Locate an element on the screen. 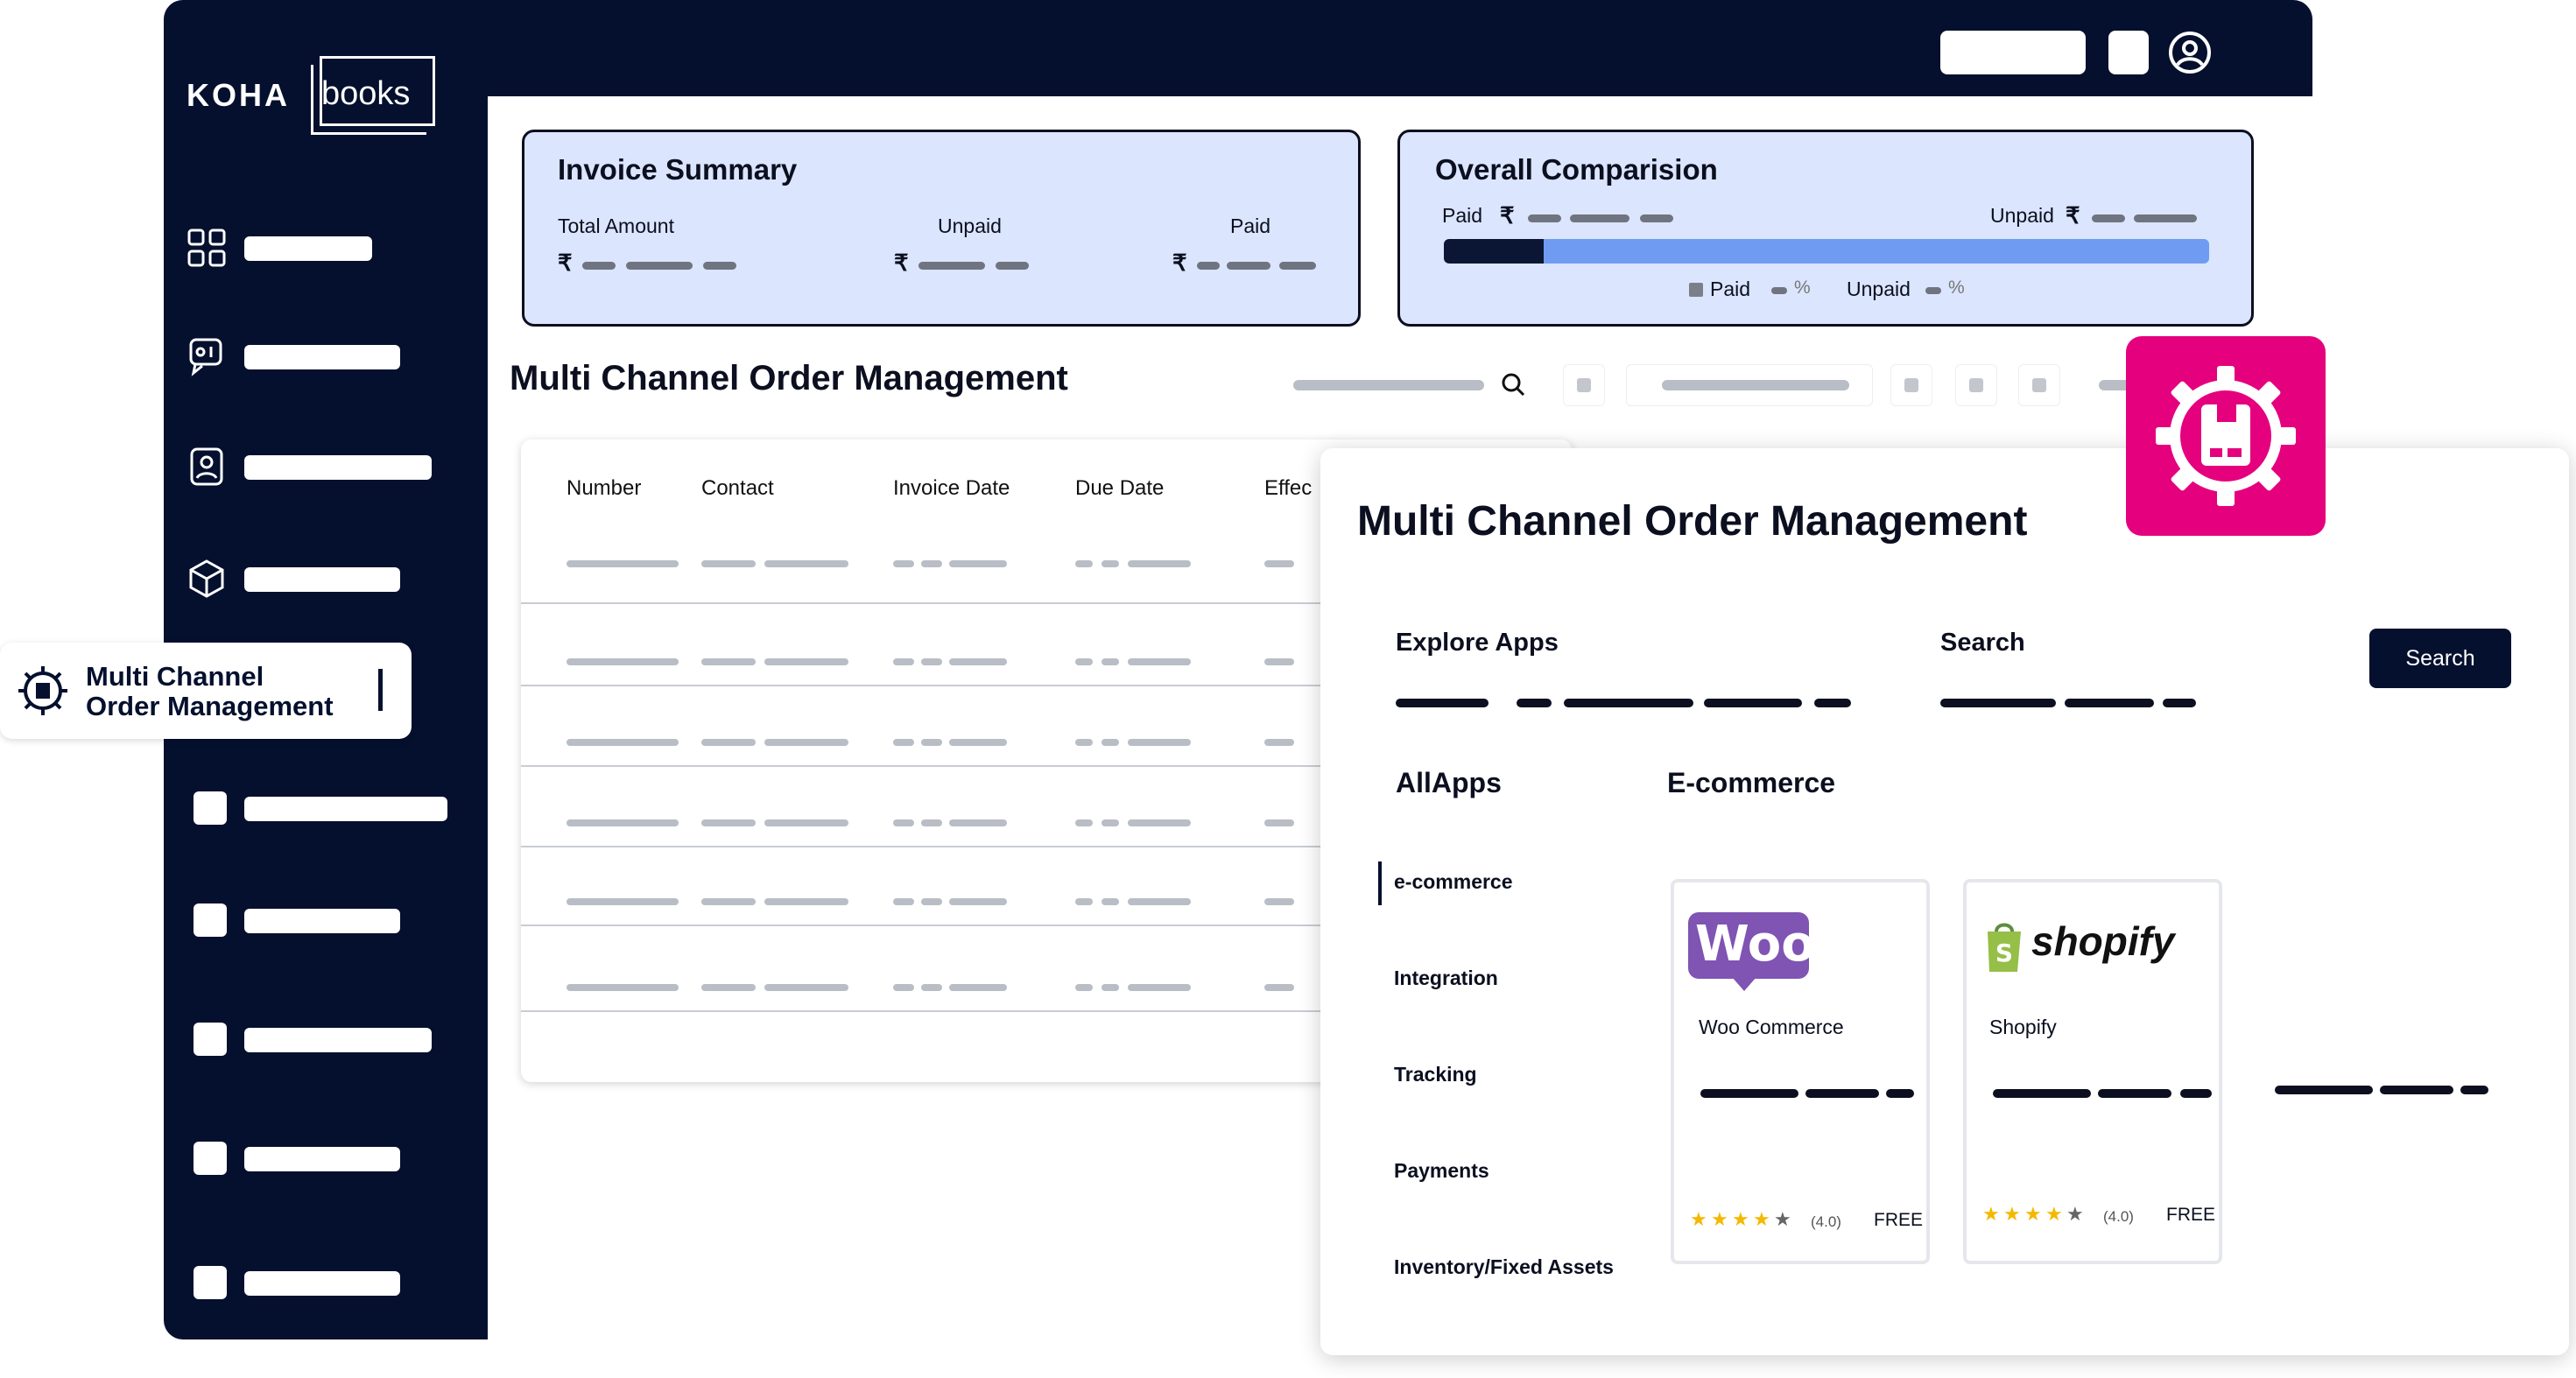  search-field-placeholder is located at coordinates (1388, 385).